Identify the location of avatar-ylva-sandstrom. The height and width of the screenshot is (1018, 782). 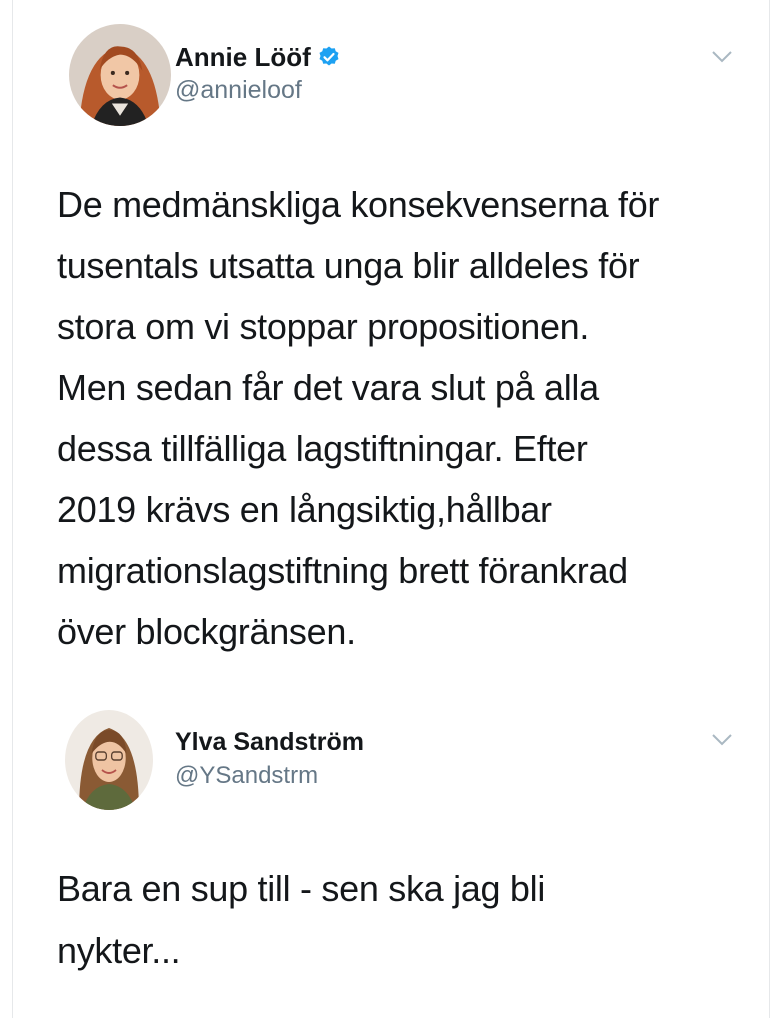
(109, 760).